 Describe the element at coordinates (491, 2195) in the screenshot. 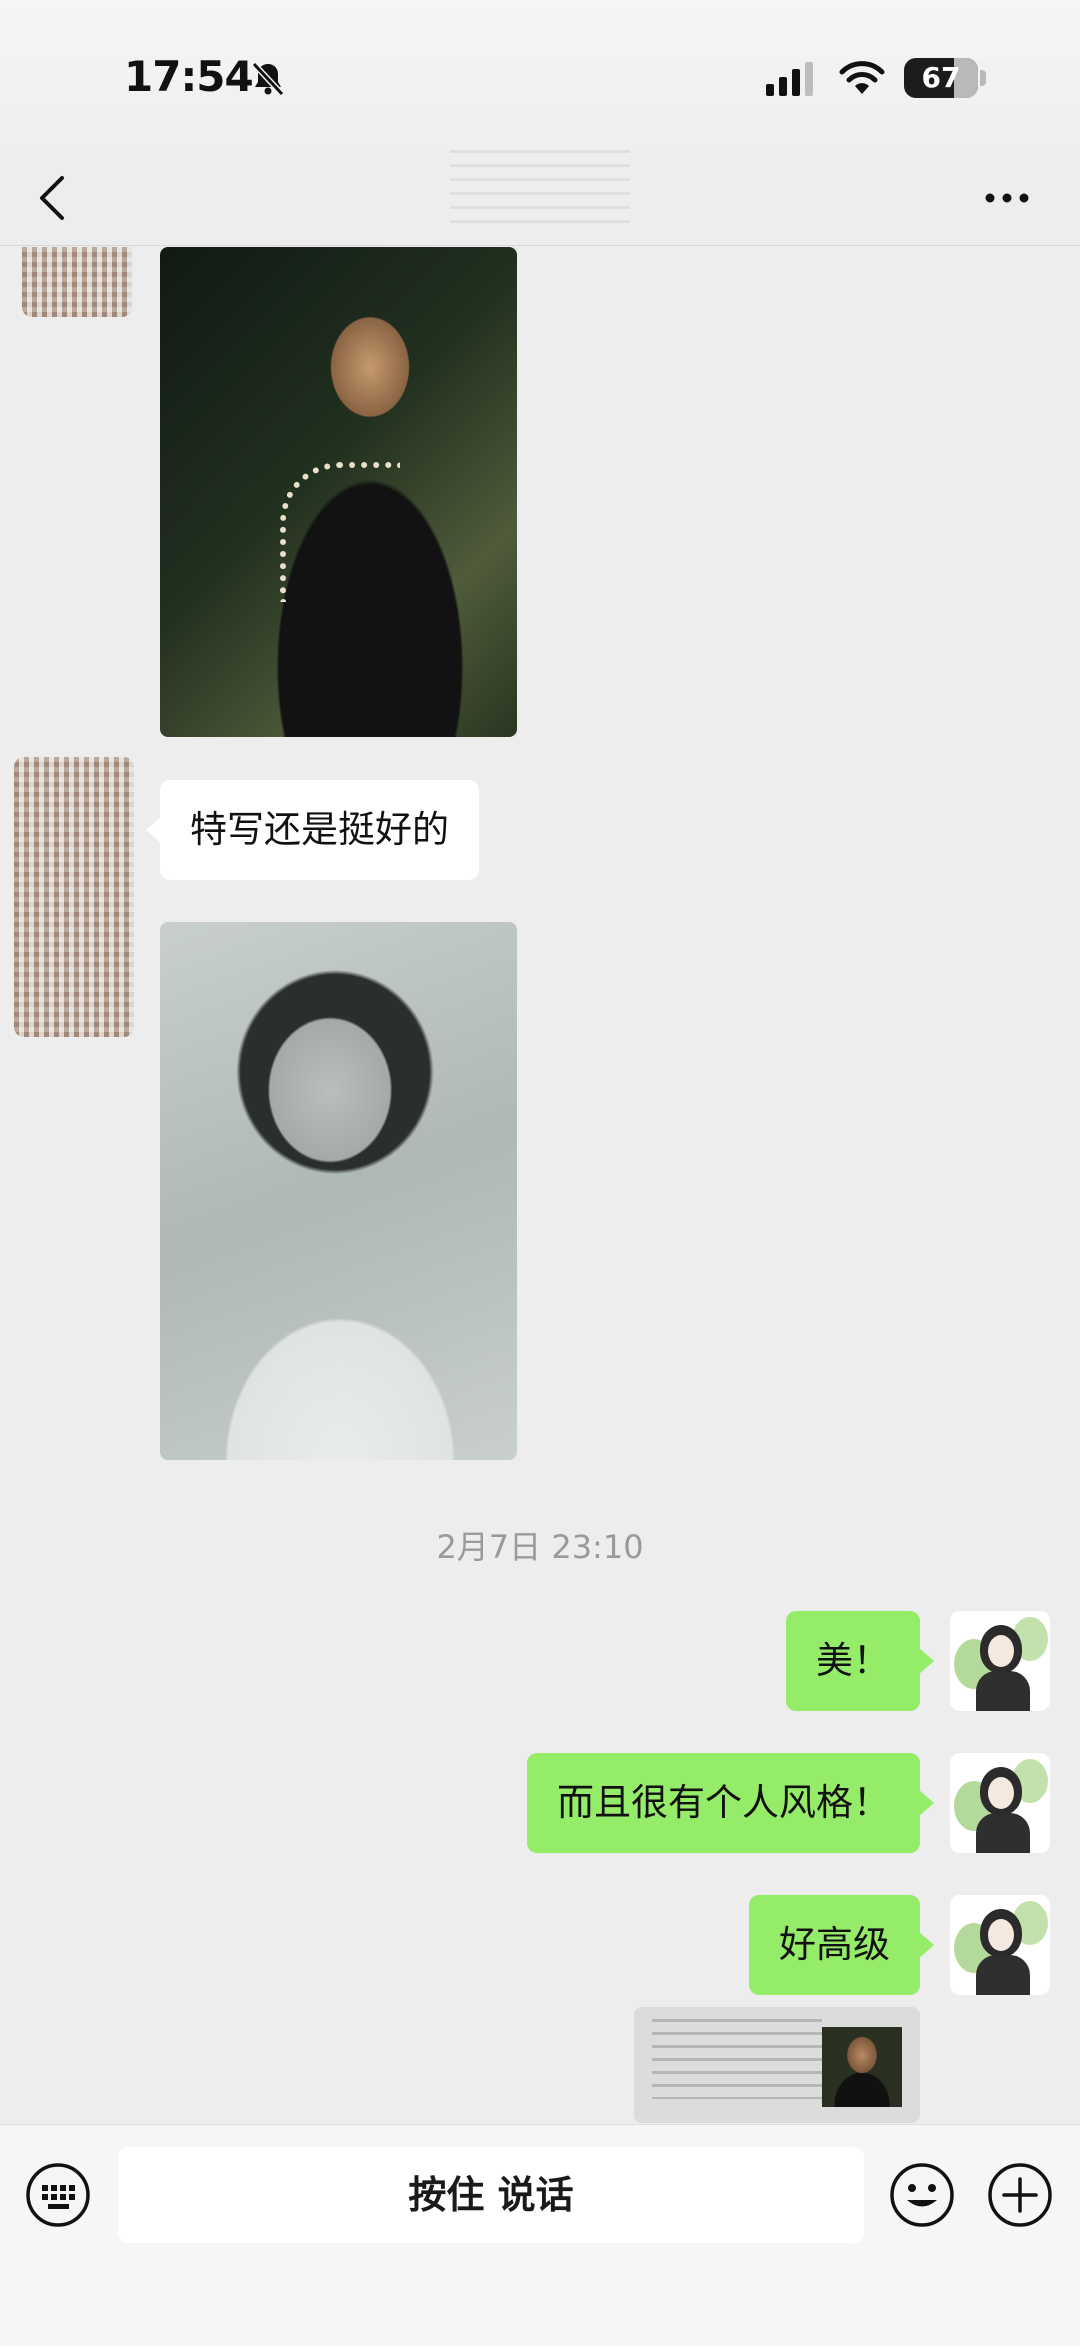

I see `hold-to-talk-button: 按住 说话` at that location.